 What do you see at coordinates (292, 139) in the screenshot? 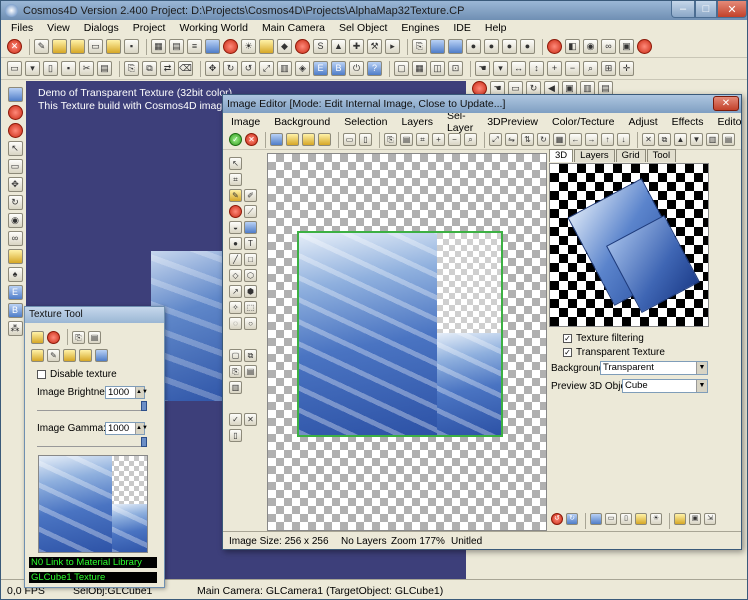
I see `open-image-icon` at bounding box center [292, 139].